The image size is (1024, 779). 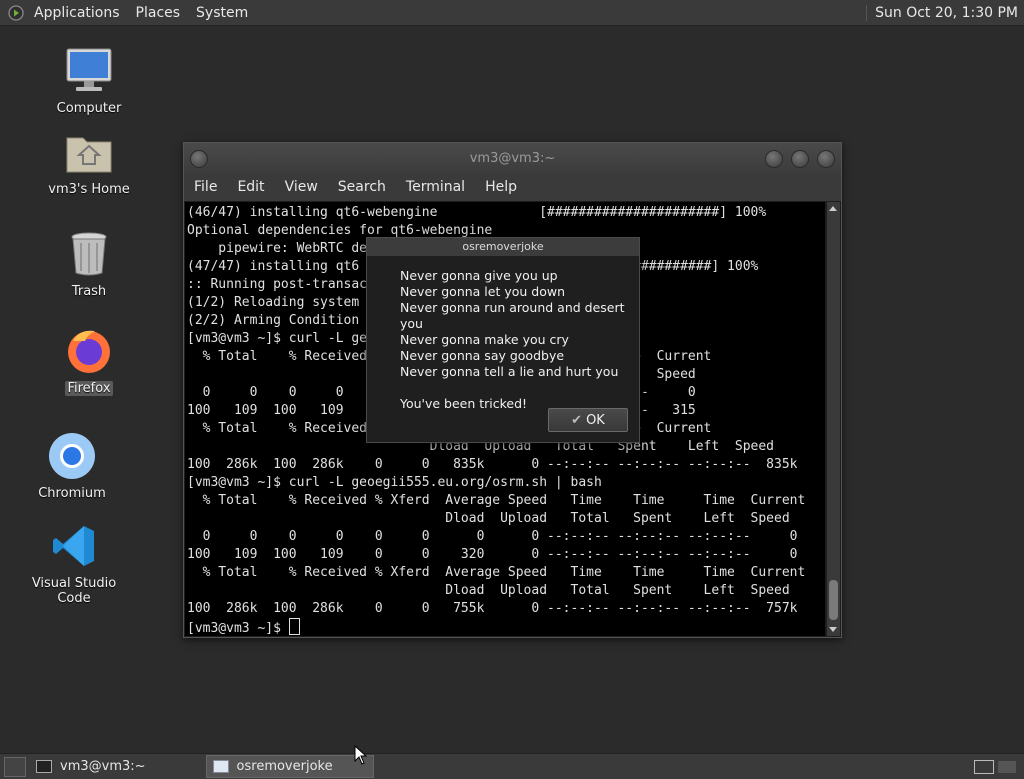 What do you see at coordinates (512, 315) in the screenshot?
I see `lyric-line: Never gonna run around and desert you` at bounding box center [512, 315].